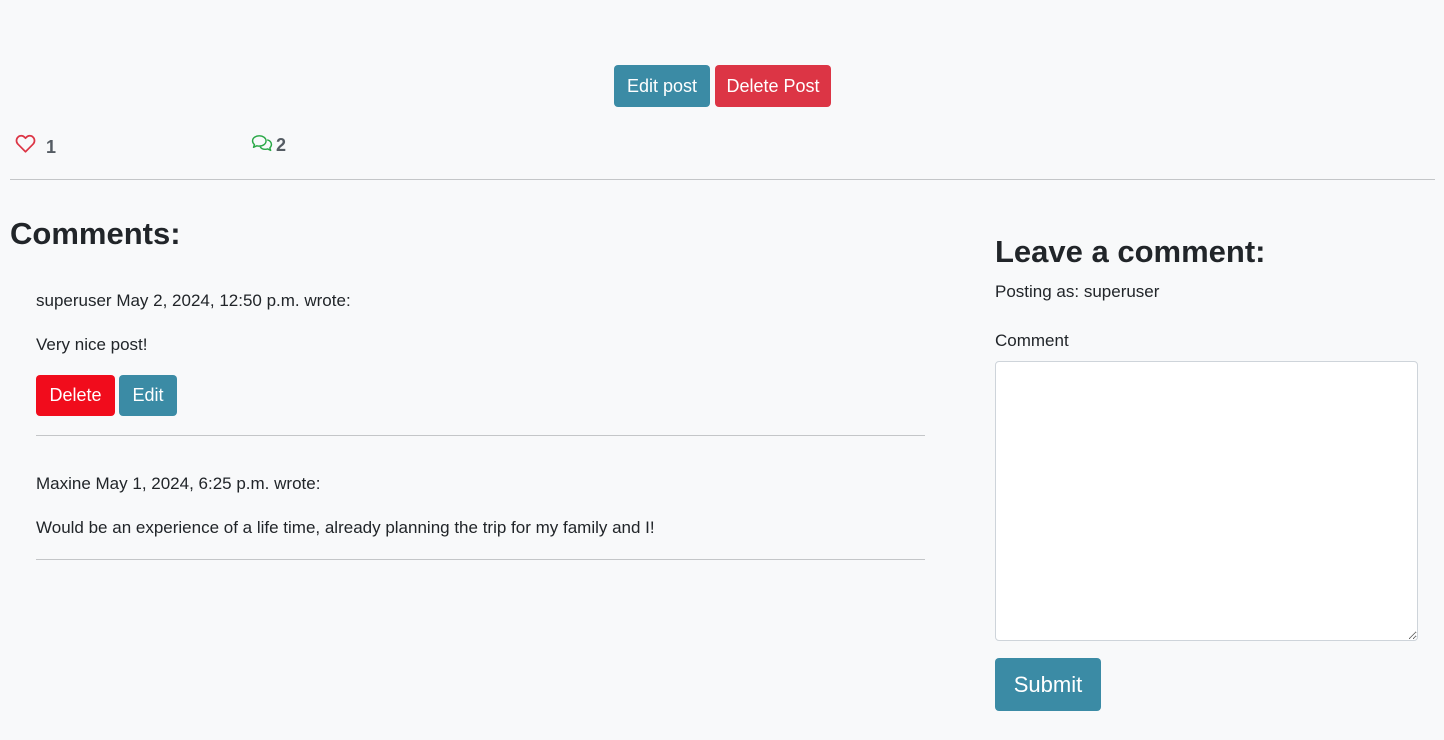  What do you see at coordinates (92, 344) in the screenshot?
I see `comment-body: Very nice post!` at bounding box center [92, 344].